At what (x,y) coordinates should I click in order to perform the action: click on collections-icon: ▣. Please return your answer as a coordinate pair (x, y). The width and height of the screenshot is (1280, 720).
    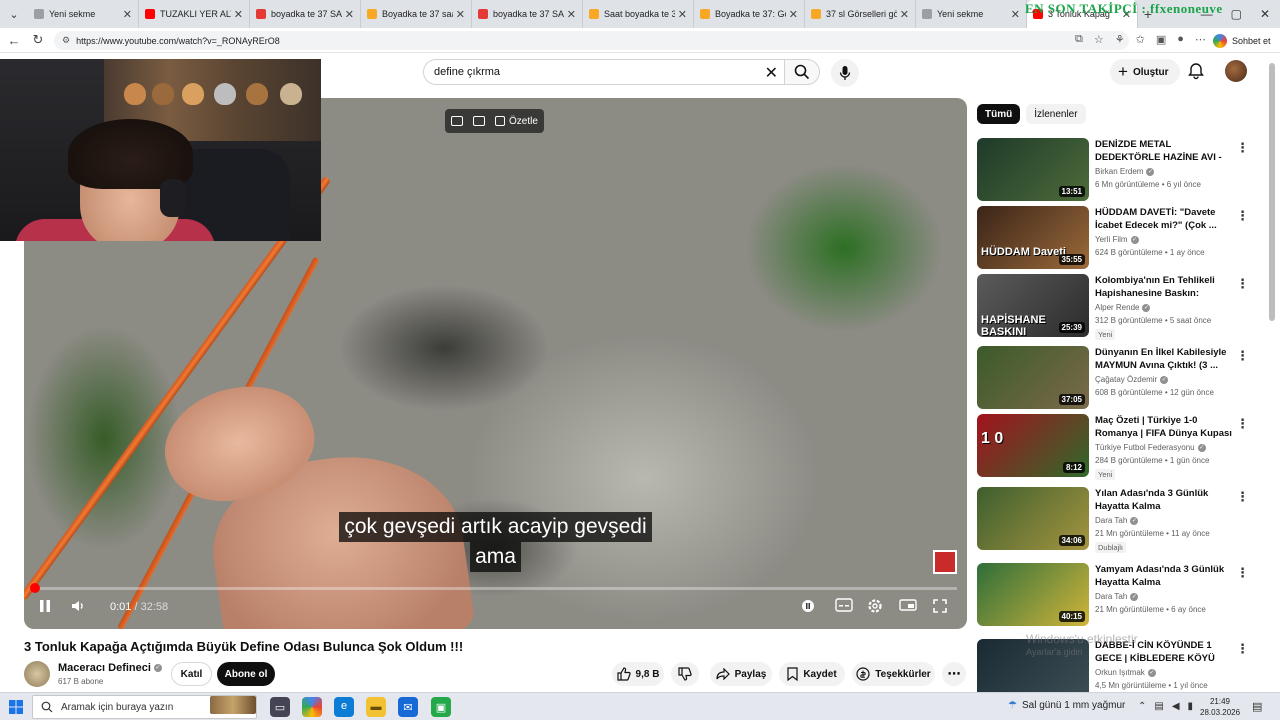
    Looking at the image, I should click on (1161, 39).